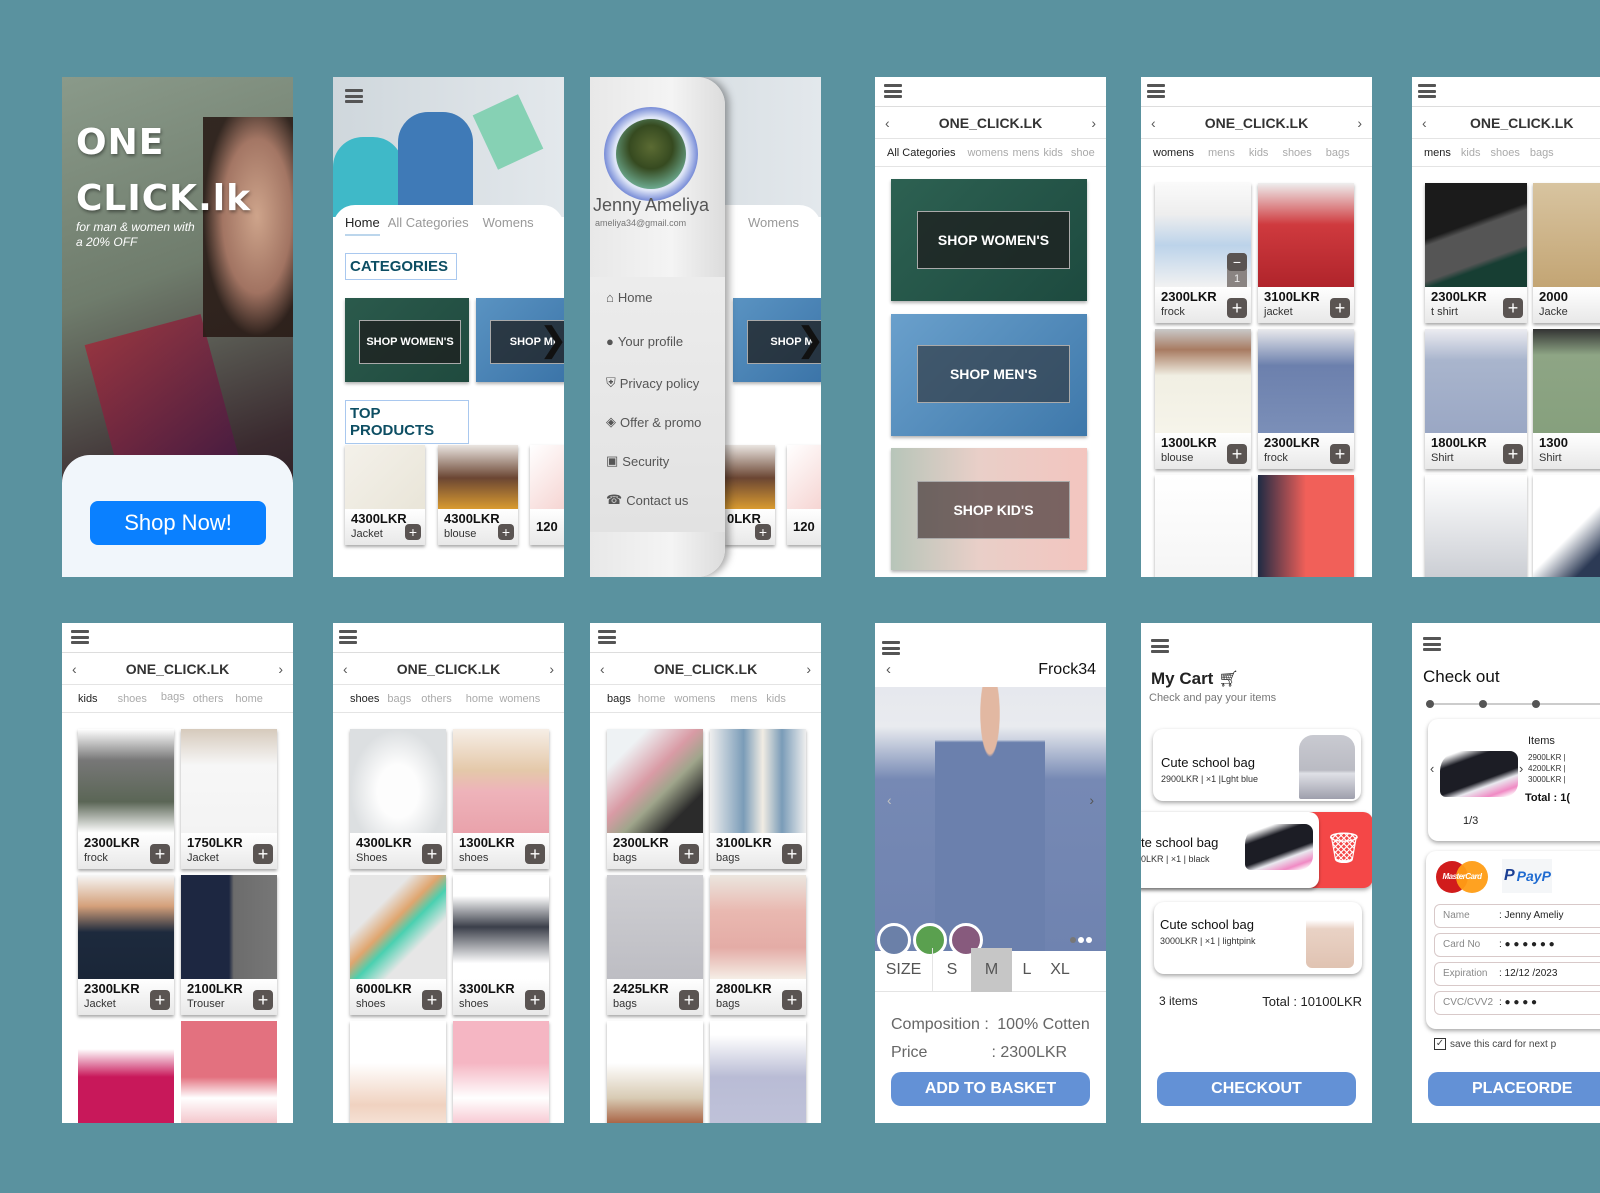 The height and width of the screenshot is (1193, 1600). Describe the element at coordinates (629, 297) in the screenshot. I see `menu-item-home: ⌂ Home` at that location.